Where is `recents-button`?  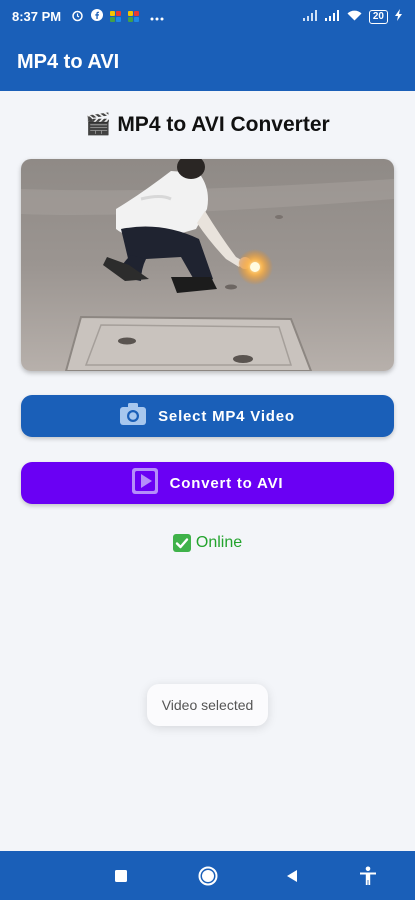 recents-button is located at coordinates (121, 876).